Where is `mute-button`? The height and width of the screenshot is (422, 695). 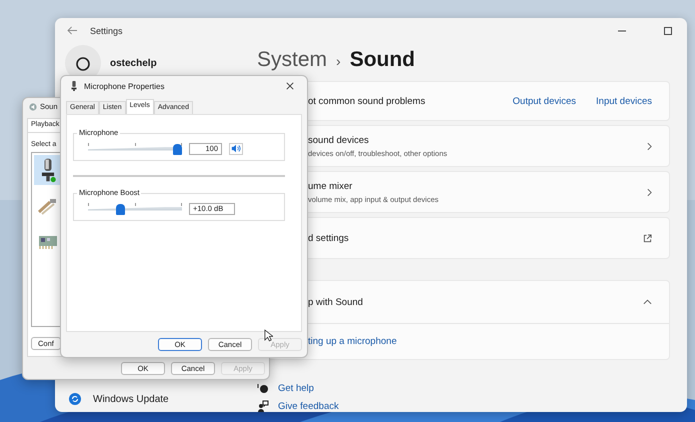 mute-button is located at coordinates (236, 148).